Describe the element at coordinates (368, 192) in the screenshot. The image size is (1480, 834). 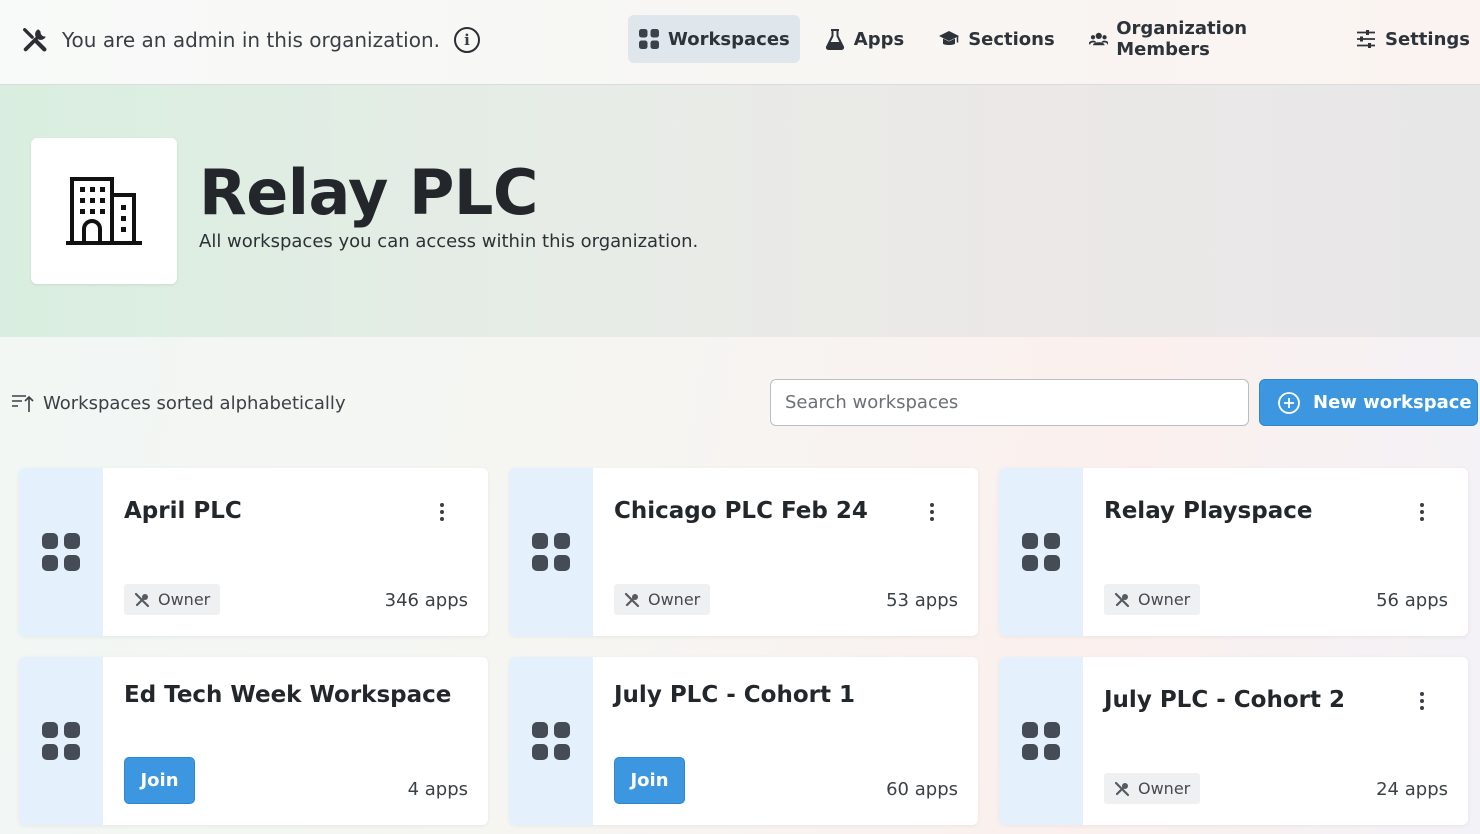
I see `page-title: Relay PLC` at that location.